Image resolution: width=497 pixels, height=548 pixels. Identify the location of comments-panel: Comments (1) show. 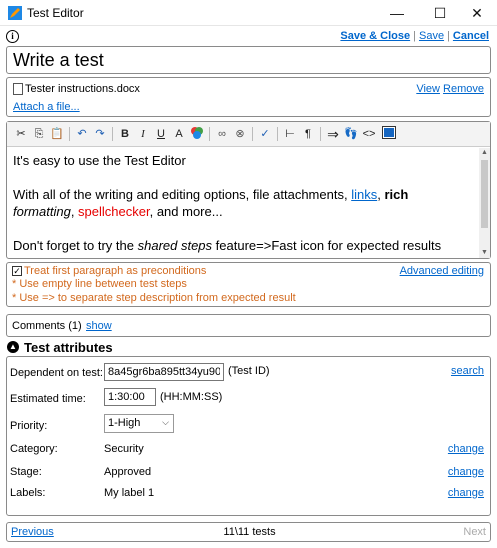
(248, 325).